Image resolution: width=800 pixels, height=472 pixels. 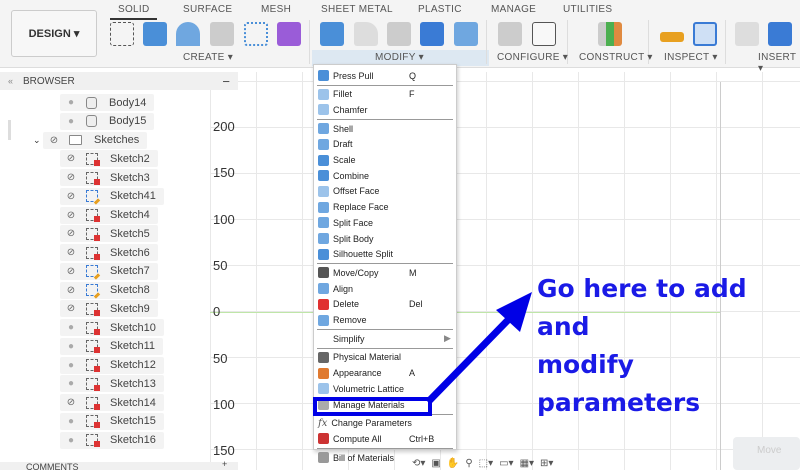 I want to click on add-comment-icon: +, so click(x=224, y=464).